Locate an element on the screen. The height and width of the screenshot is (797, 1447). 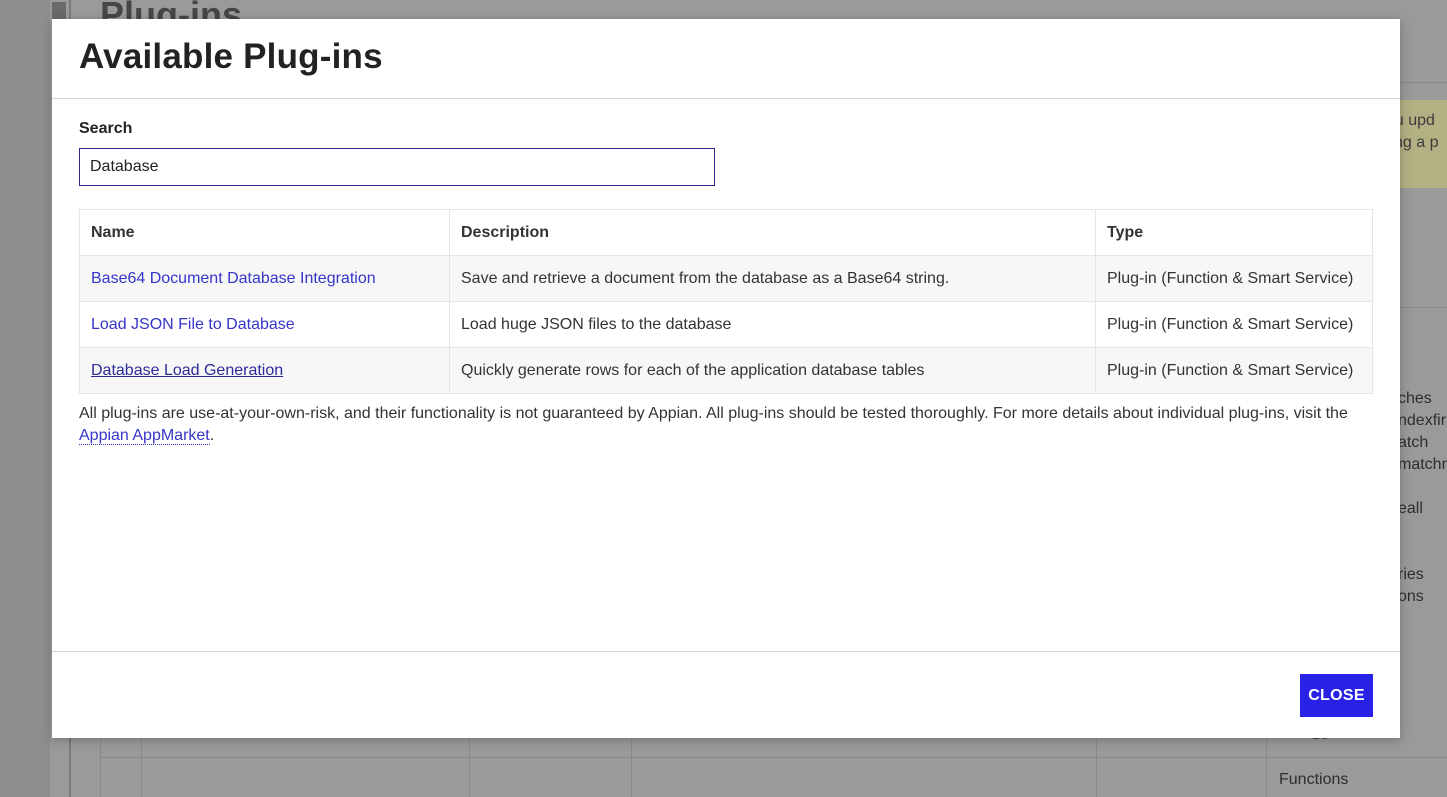
table-header-row: Name Description Type is located at coordinates (726, 232).